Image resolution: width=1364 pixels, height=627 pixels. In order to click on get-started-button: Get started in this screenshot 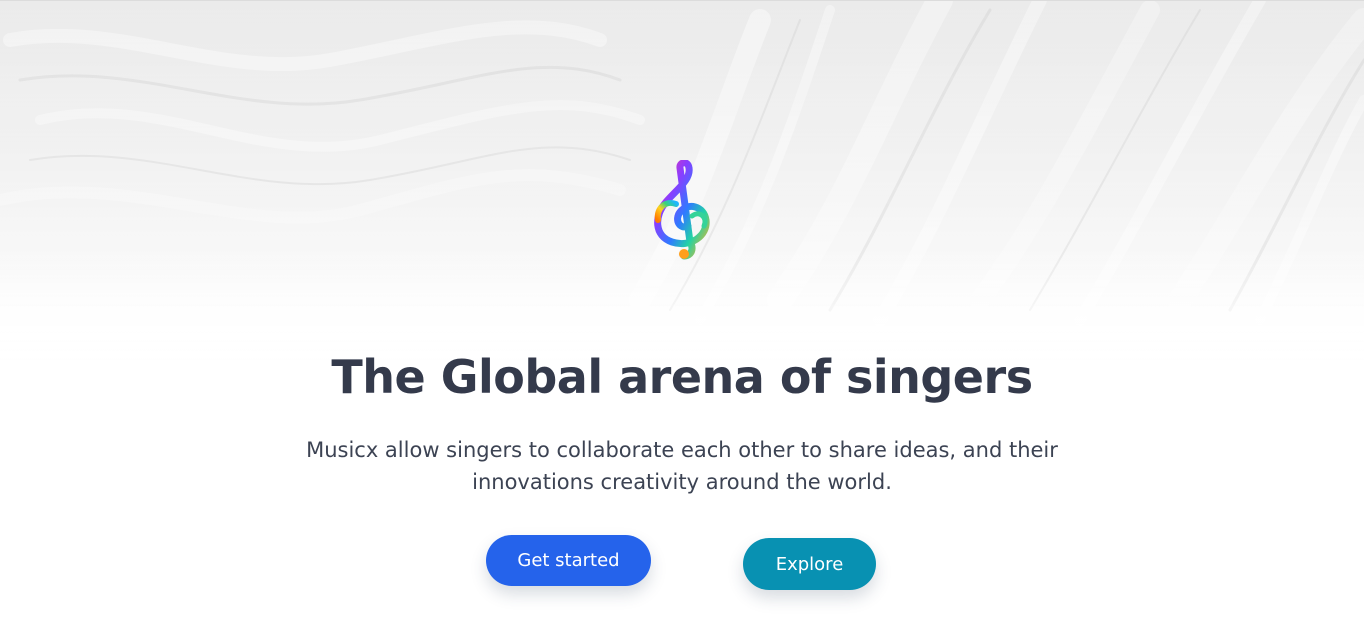, I will do `click(568, 560)`.